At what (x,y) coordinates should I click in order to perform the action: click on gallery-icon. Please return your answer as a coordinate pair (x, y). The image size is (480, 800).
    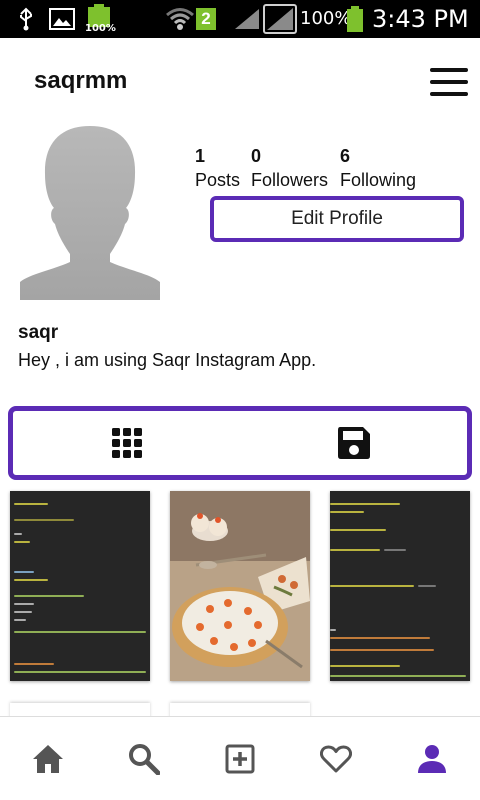
    Looking at the image, I should click on (62, 19).